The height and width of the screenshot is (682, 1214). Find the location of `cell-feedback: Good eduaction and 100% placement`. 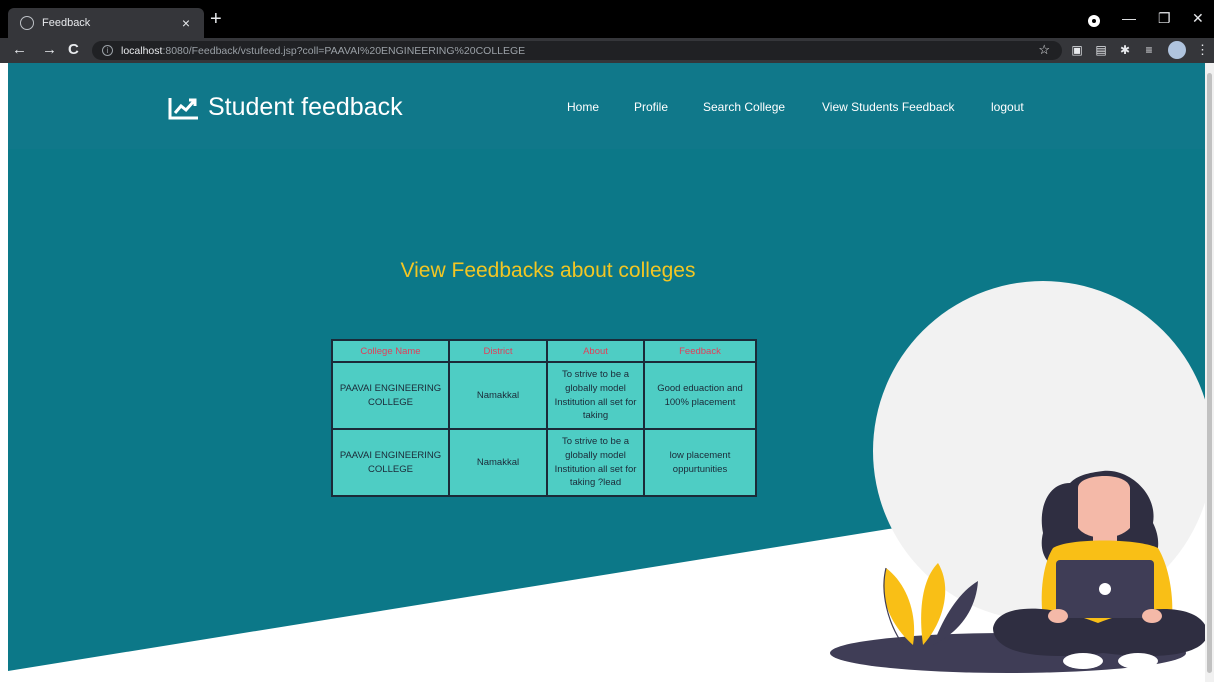

cell-feedback: Good eduaction and 100% placement is located at coordinates (700, 395).